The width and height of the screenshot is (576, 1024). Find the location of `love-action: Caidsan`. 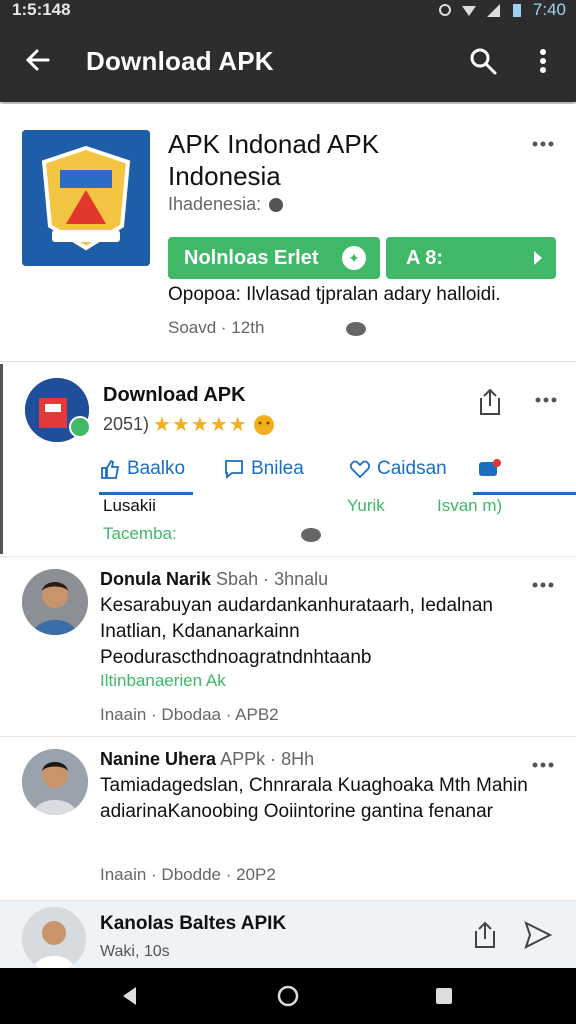

love-action: Caidsan is located at coordinates (398, 469).